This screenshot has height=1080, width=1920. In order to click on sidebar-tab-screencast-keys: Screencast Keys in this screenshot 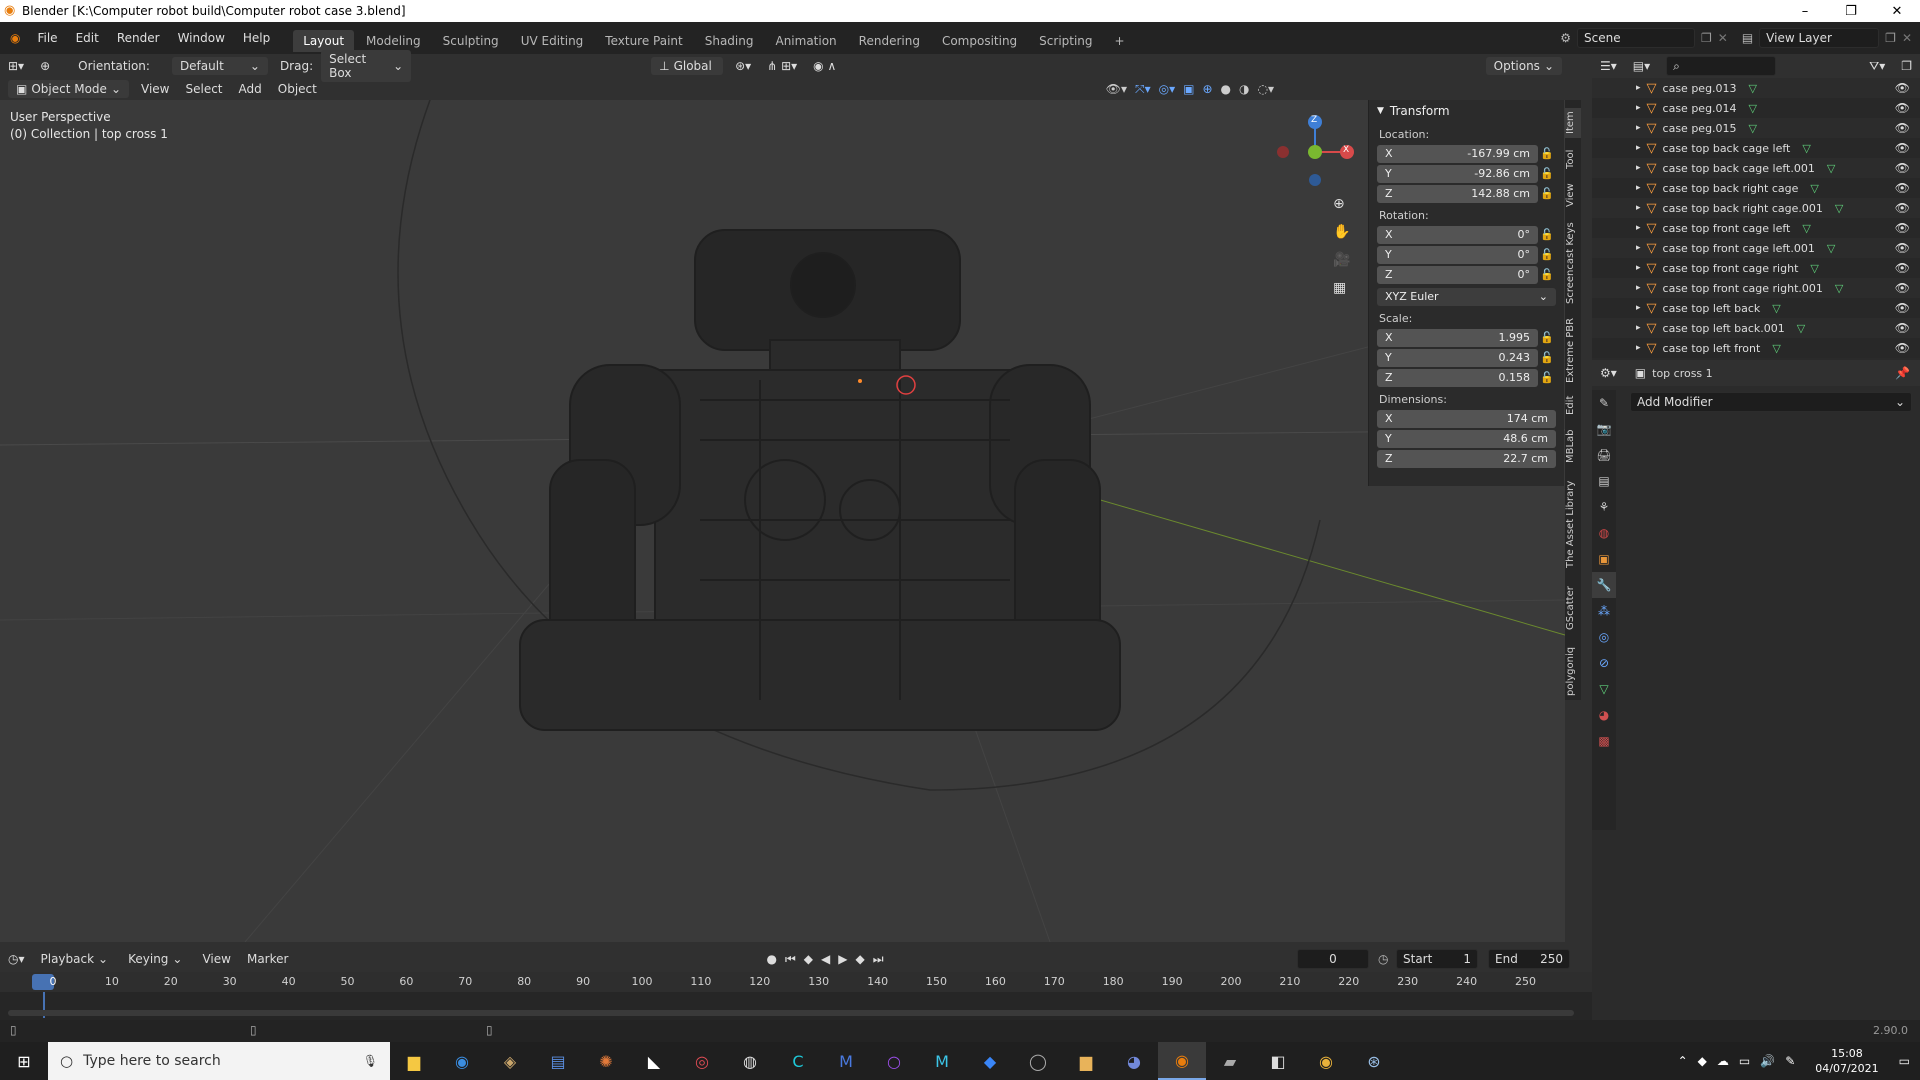, I will do `click(1573, 263)`.